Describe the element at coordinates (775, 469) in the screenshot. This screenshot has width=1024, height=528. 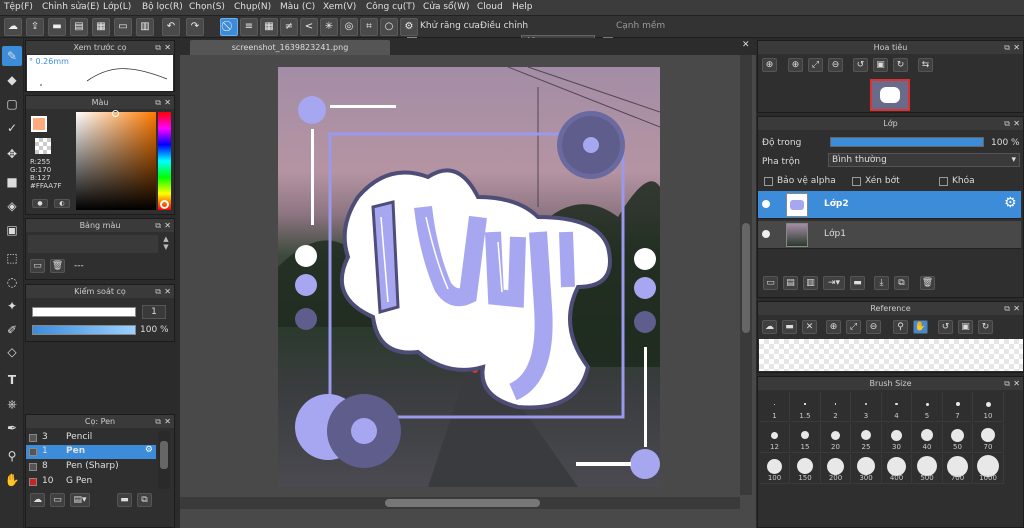
I see `brush-size-option: 100` at that location.